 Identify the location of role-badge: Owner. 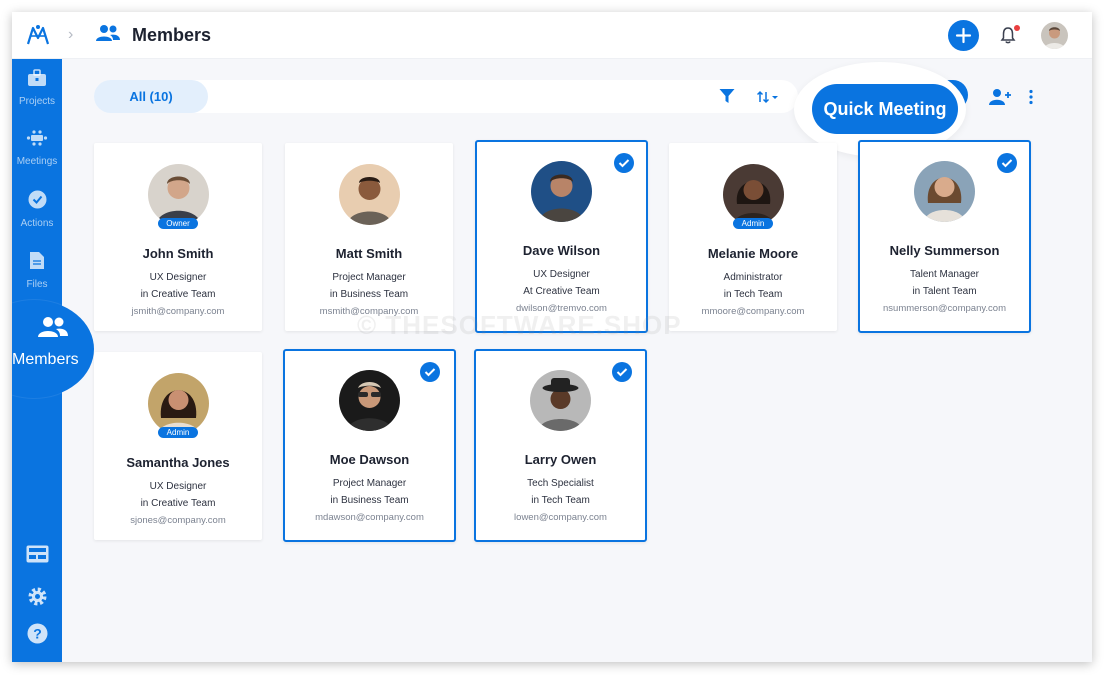
(178, 223).